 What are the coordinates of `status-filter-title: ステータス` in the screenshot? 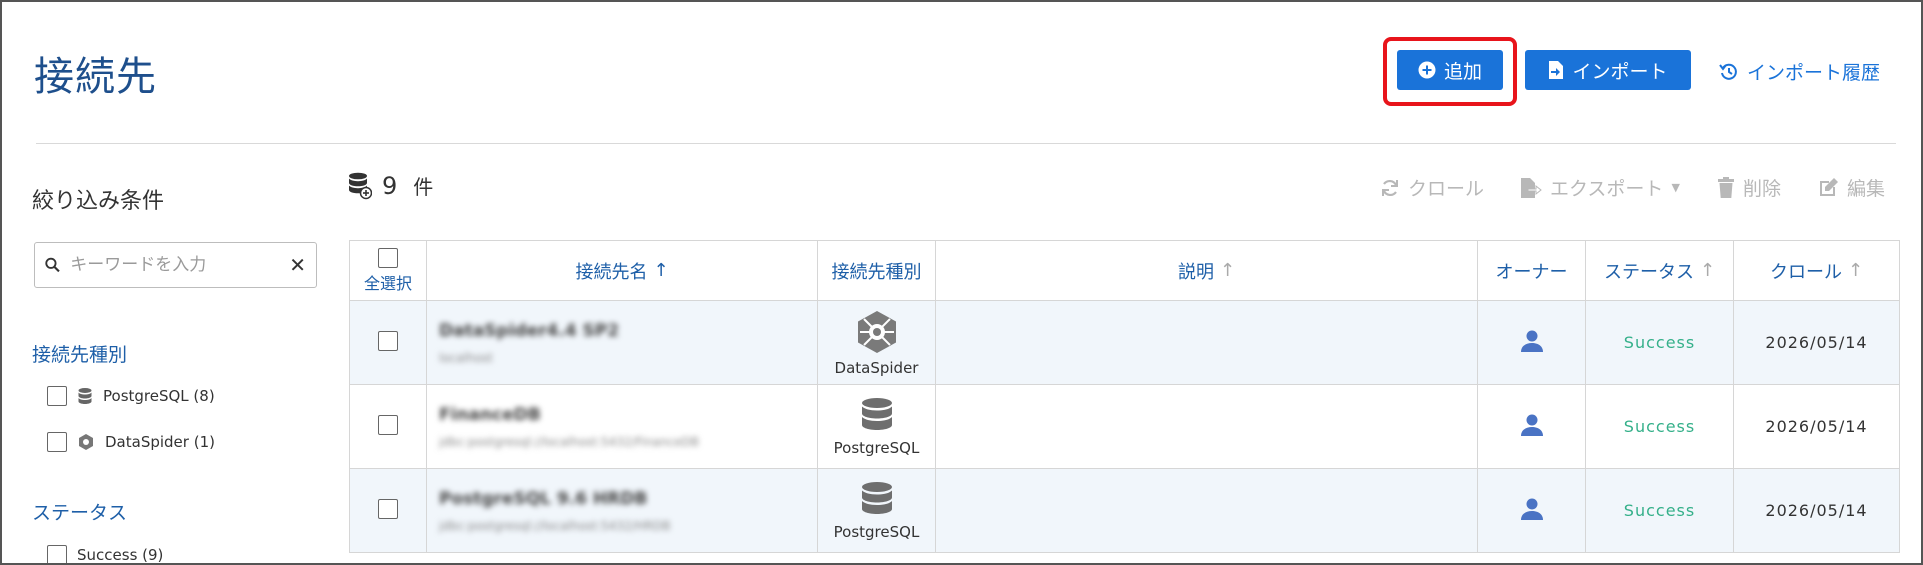 It's located at (80, 513).